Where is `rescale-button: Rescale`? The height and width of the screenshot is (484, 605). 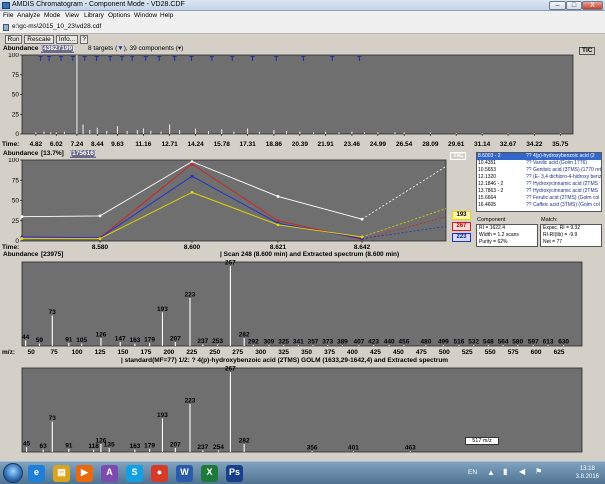 rescale-button: Rescale is located at coordinates (39, 39).